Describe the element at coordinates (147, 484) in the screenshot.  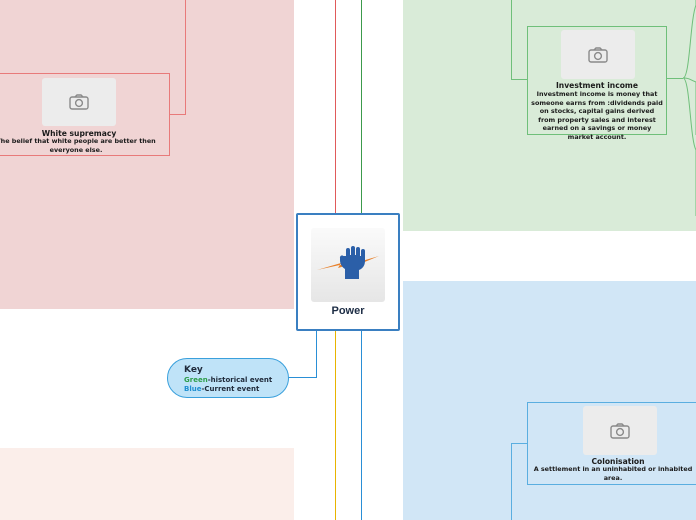
I see `region-peach-branch` at that location.